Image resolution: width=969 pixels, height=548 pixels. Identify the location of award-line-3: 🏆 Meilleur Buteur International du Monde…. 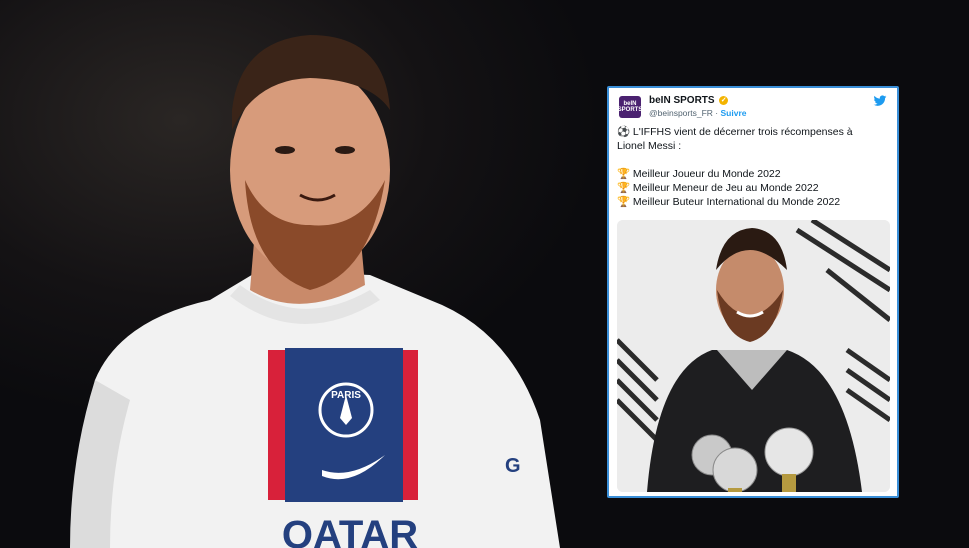
(755, 202).